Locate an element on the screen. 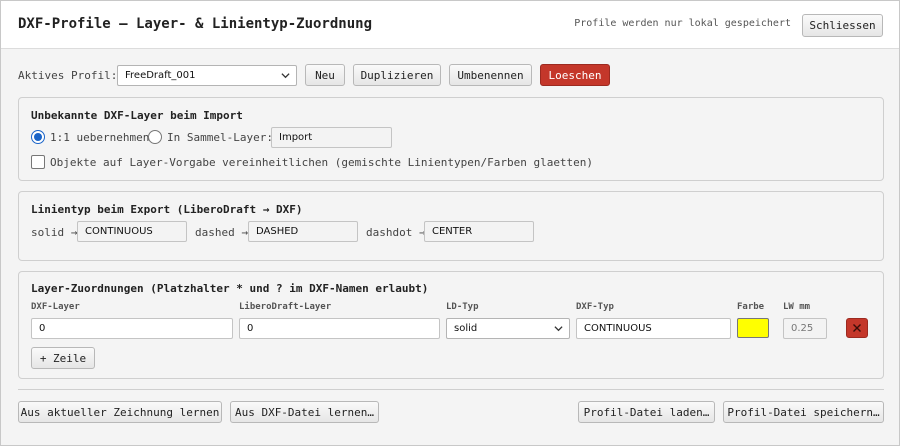 Image resolution: width=900 pixels, height=446 pixels. col-lineweight: LW mm is located at coordinates (797, 307).